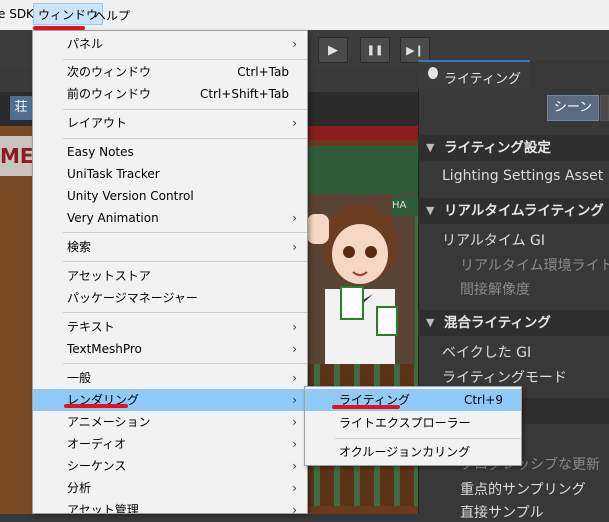 The image size is (609, 522). What do you see at coordinates (513, 148) in the screenshot?
I see `section-lighting-settings: ▼ ライティング設定` at bounding box center [513, 148].